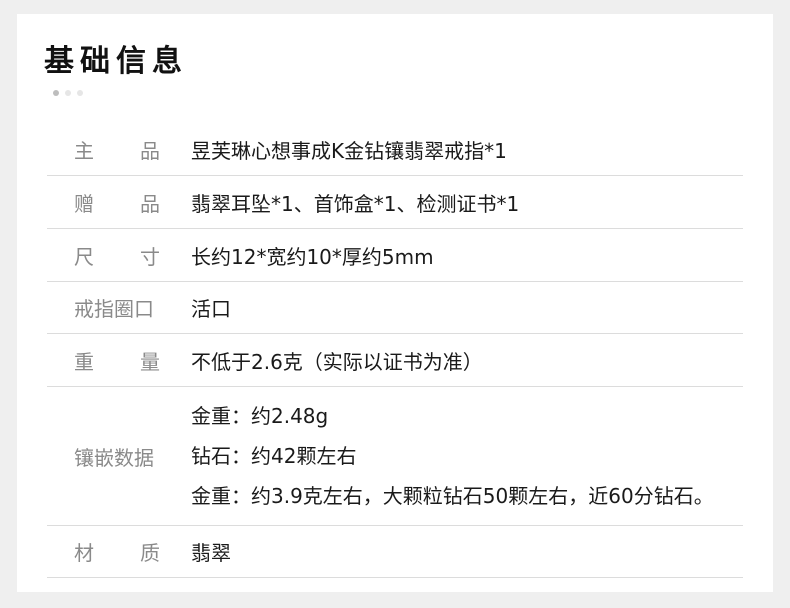 The image size is (790, 608). What do you see at coordinates (395, 552) in the screenshot?
I see `table-row-material: 材 质 翡翠` at bounding box center [395, 552].